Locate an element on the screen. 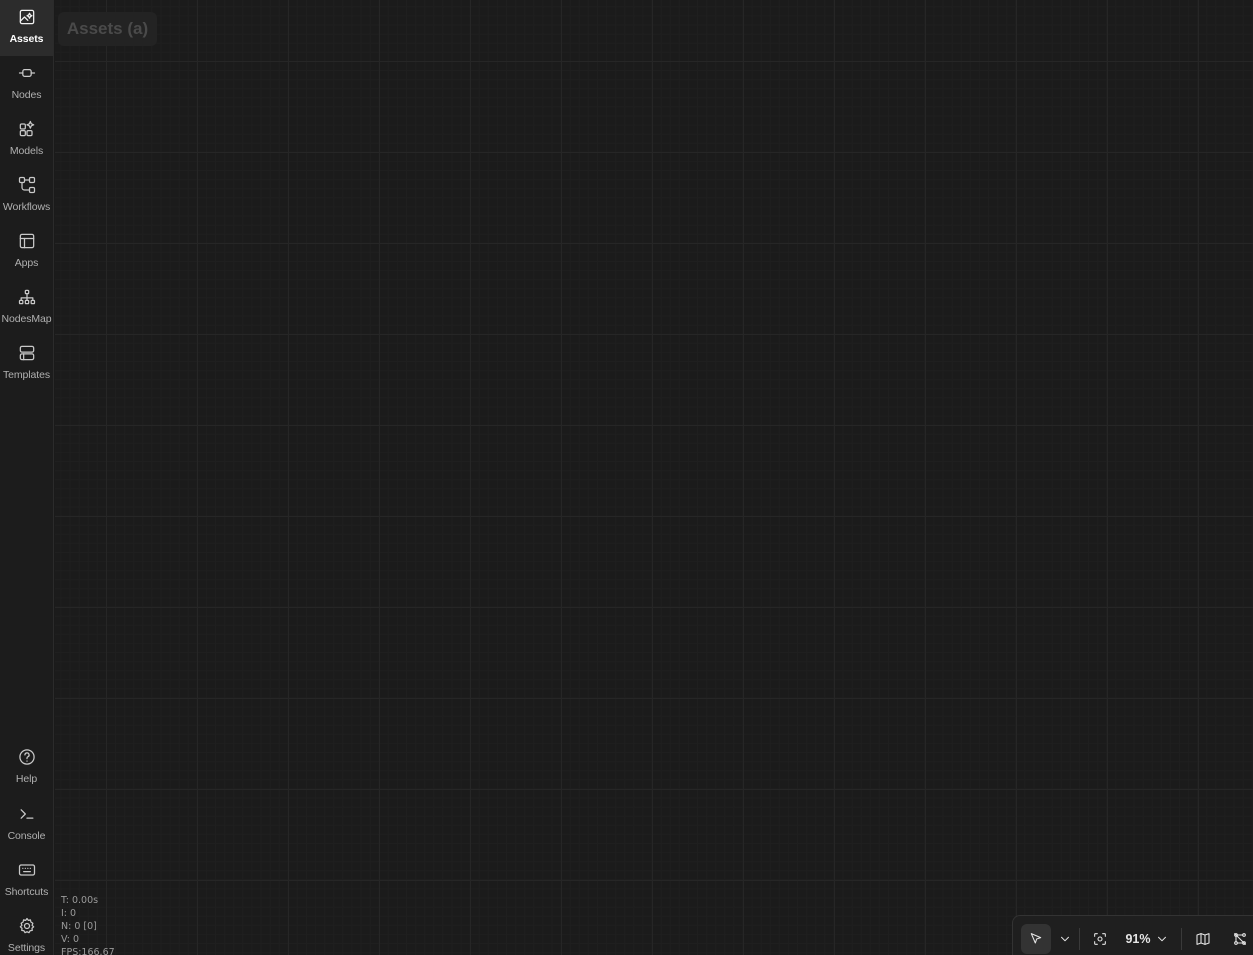  sidebar-item-label: Console is located at coordinates (26, 836).